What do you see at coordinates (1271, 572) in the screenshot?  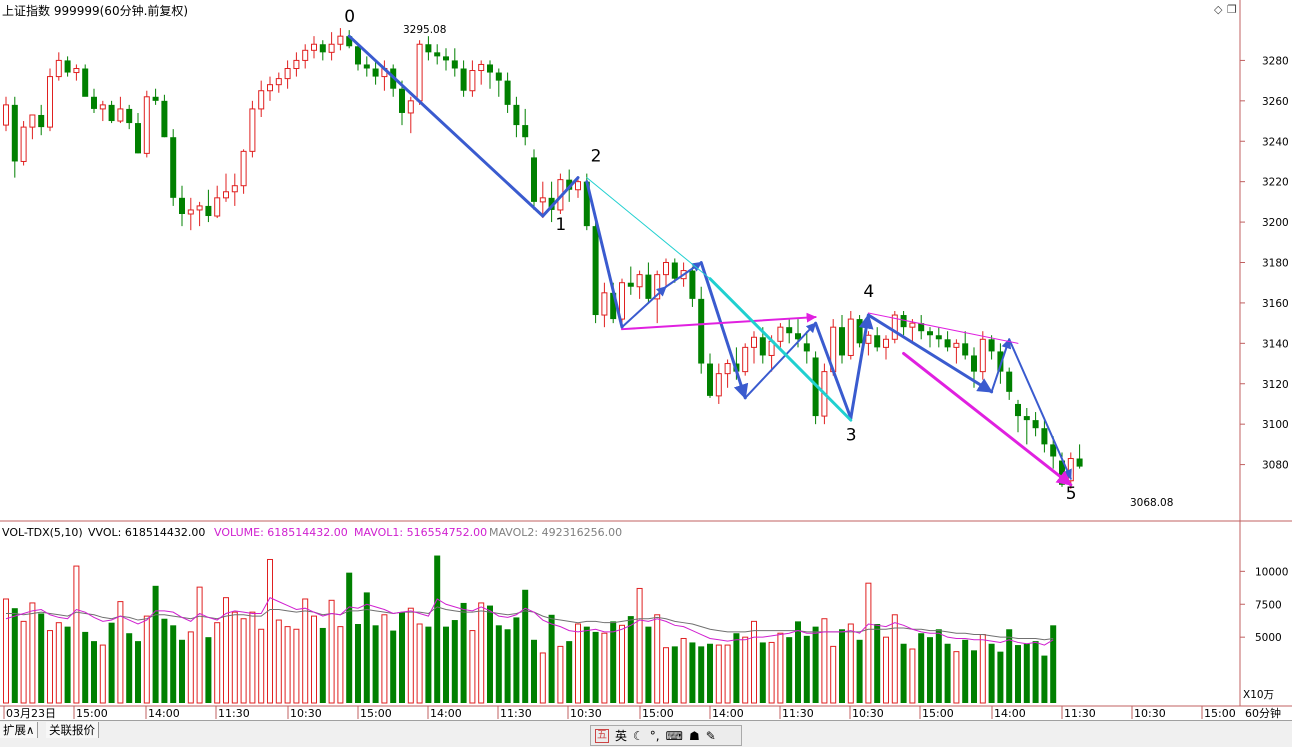 I see `volume-tick-label: 10000` at bounding box center [1271, 572].